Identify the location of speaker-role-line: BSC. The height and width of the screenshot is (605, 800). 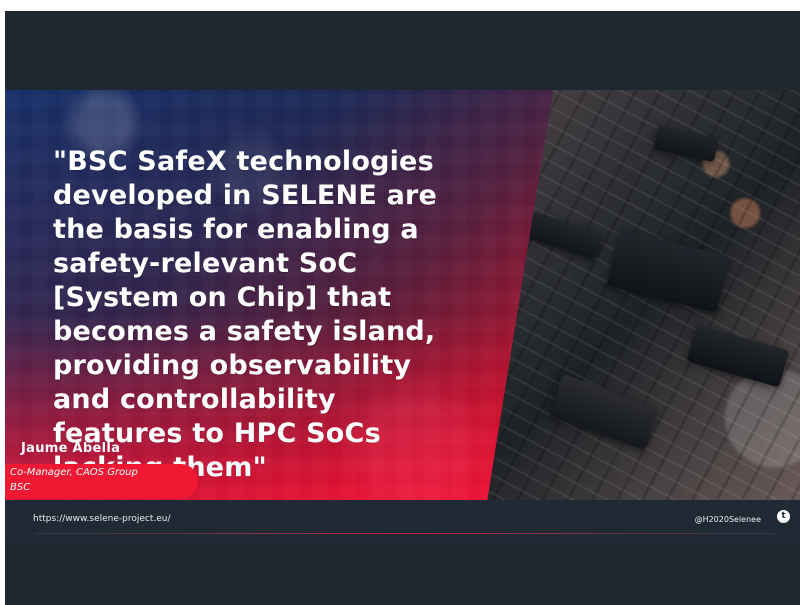
(20, 487).